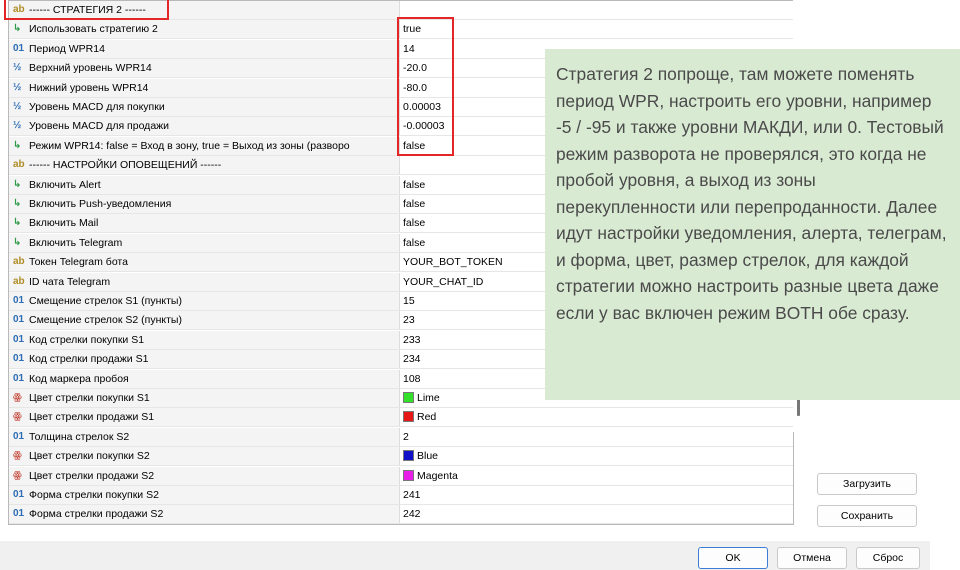 The width and height of the screenshot is (960, 570). What do you see at coordinates (733, 558) in the screenshot?
I see `ok-button: OK` at bounding box center [733, 558].